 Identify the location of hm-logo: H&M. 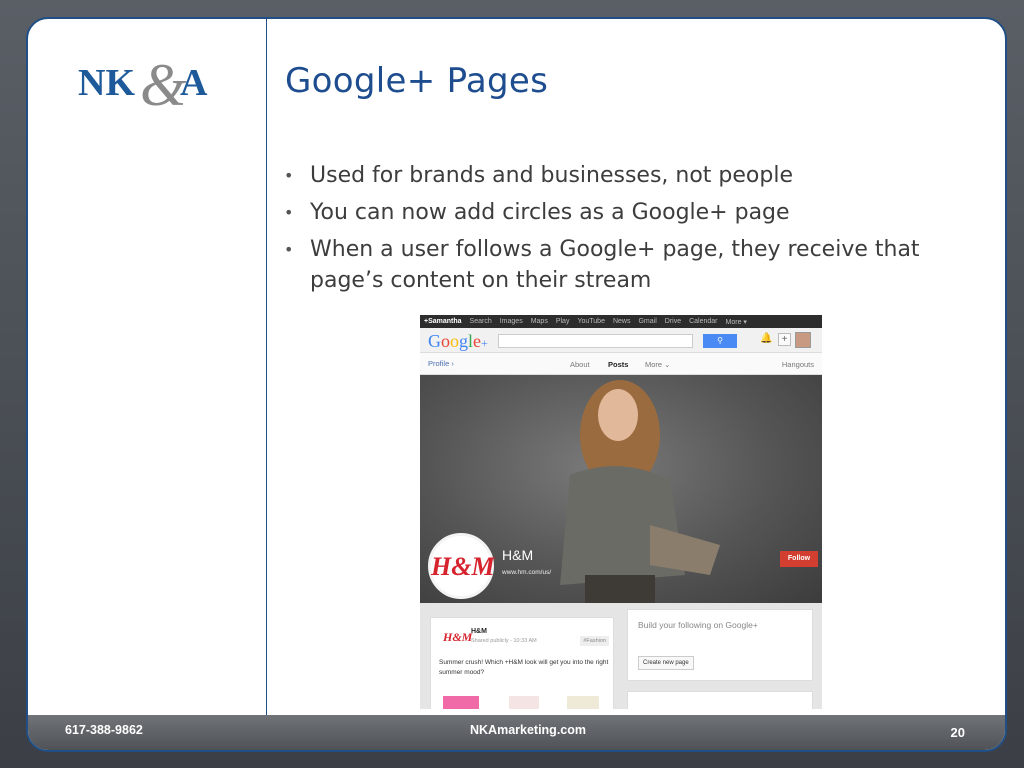
(461, 566).